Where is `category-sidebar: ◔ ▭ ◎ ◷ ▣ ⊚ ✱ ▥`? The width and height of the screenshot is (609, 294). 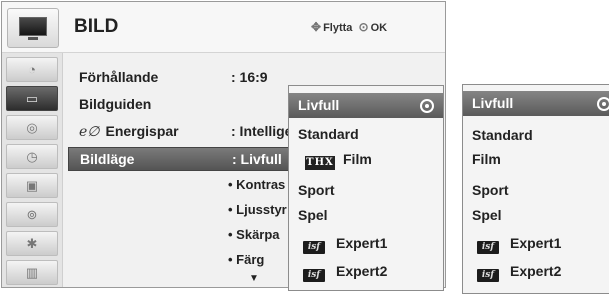
category-sidebar: ◔ ▭ ◎ ◷ ▣ ⊚ ✱ ▥ is located at coordinates (32, 170).